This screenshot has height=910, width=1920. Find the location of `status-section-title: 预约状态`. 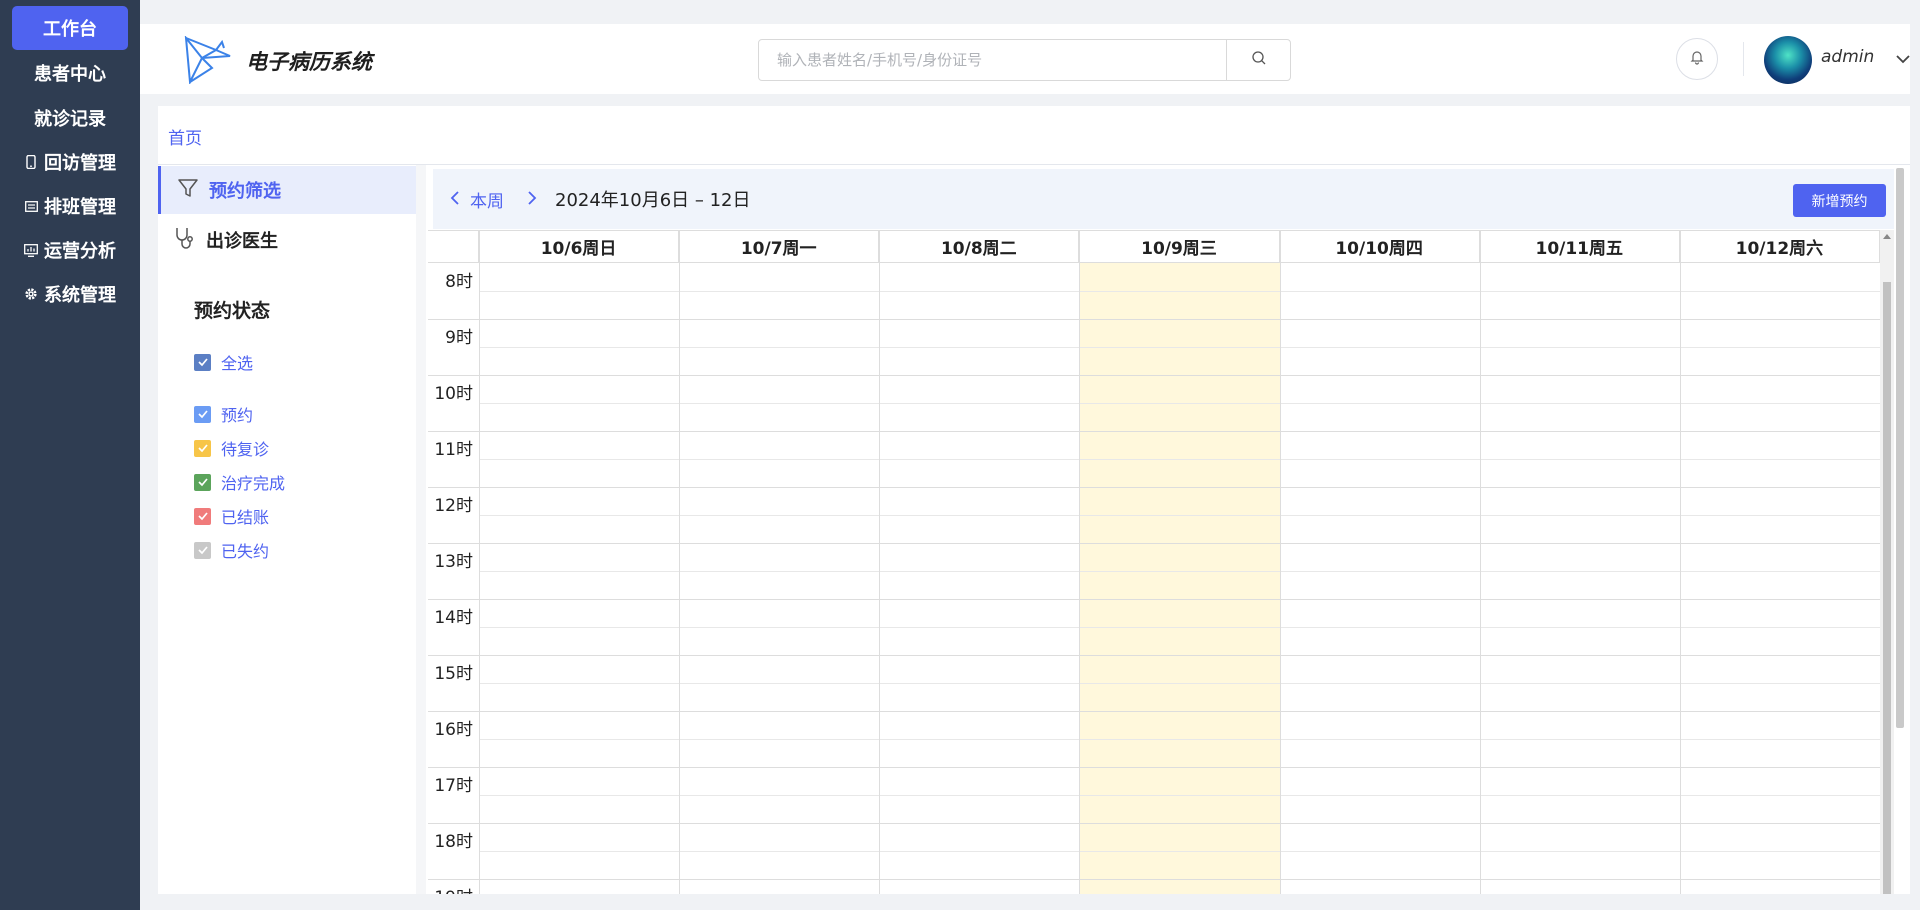

status-section-title: 预约状态 is located at coordinates (232, 311).